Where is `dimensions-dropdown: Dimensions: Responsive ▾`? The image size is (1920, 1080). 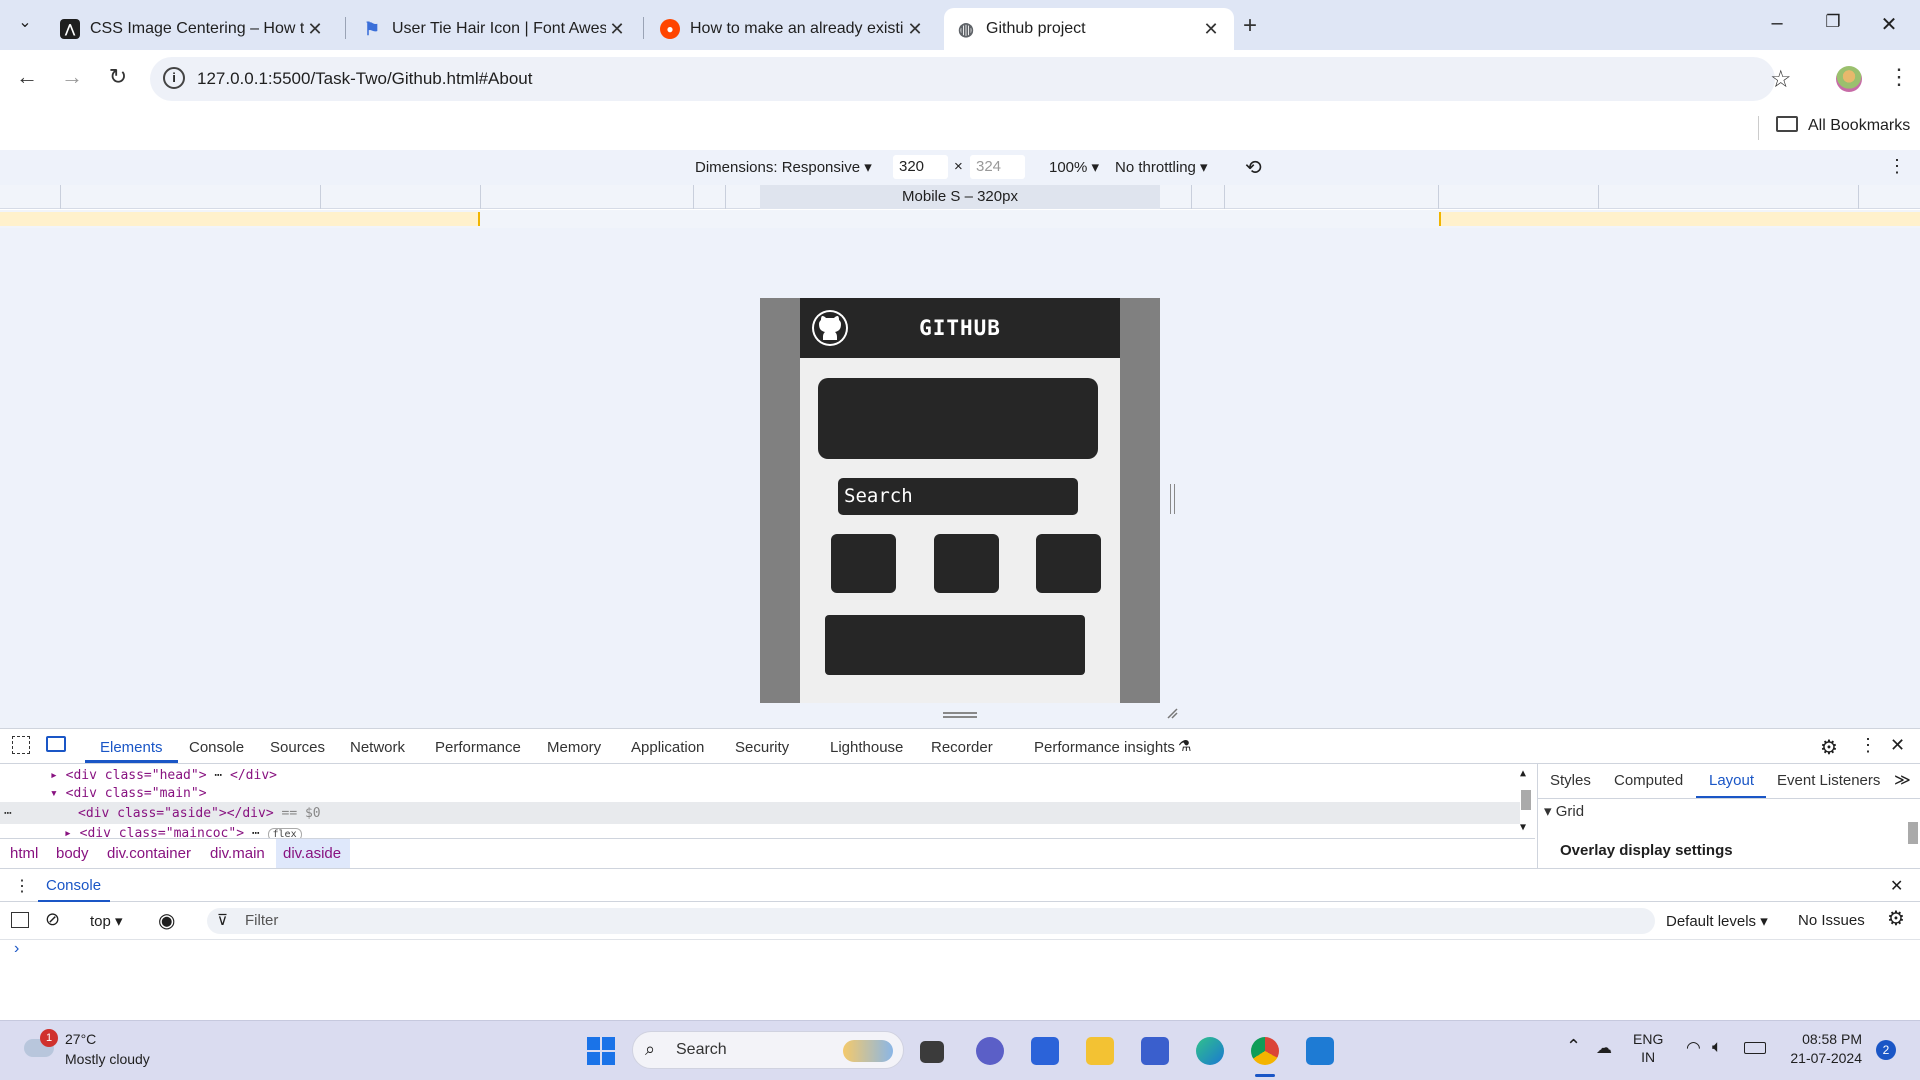 dimensions-dropdown: Dimensions: Responsive ▾ is located at coordinates (783, 167).